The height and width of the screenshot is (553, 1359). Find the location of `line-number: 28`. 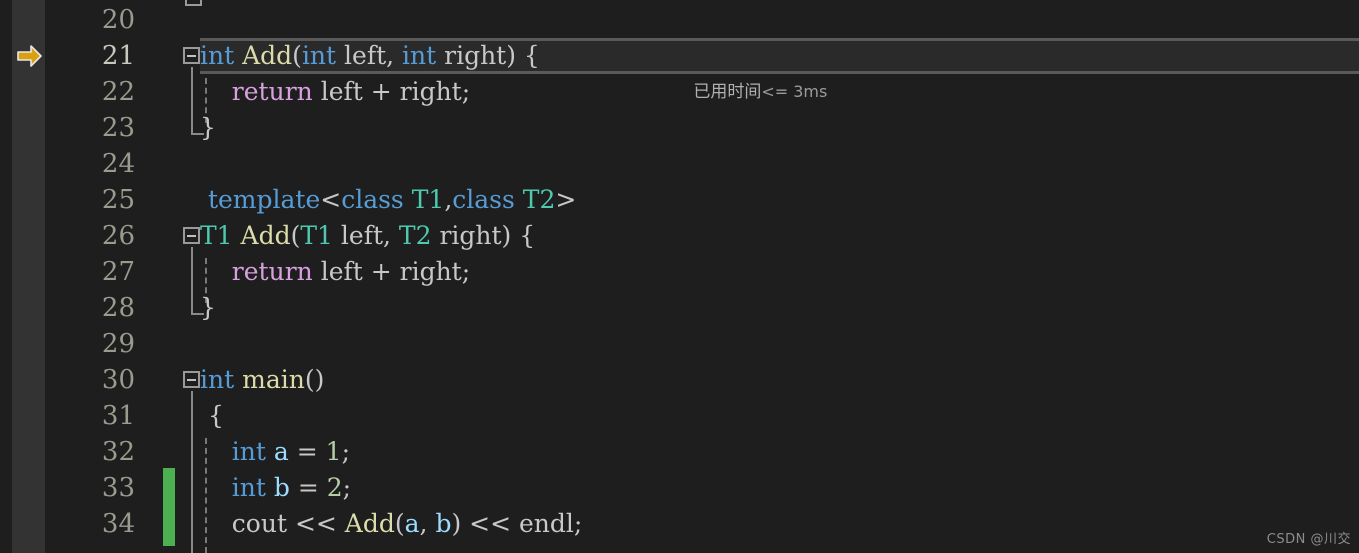

line-number: 28 is located at coordinates (118, 308).